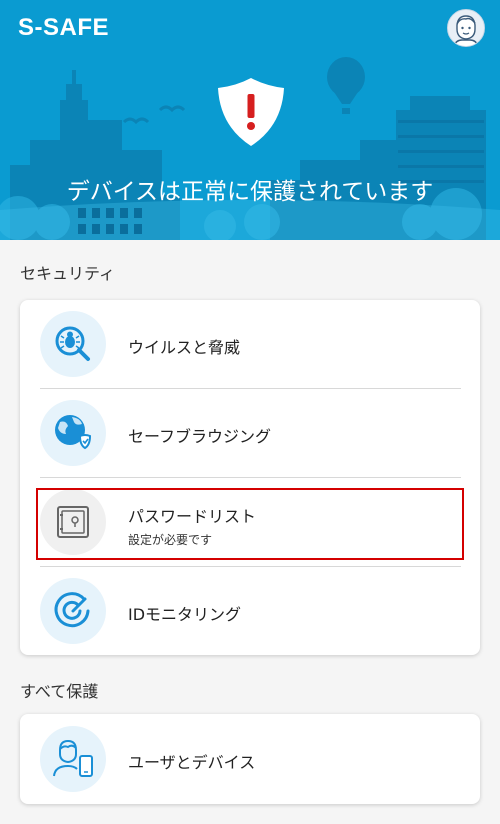 The height and width of the screenshot is (824, 500). I want to click on list-item-safe-browsing: セーフブラウジング, so click(250, 433).